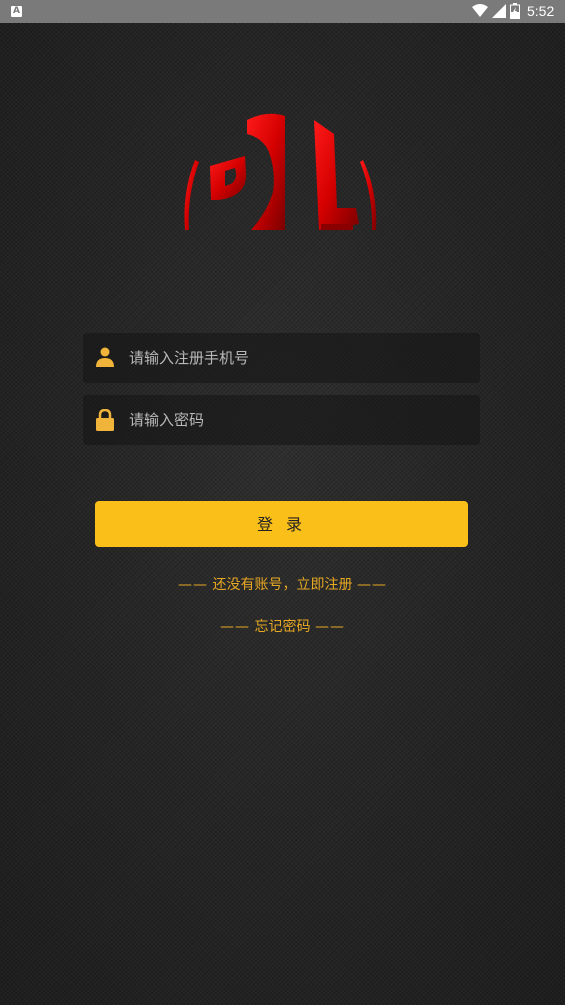 This screenshot has height=1005, width=565. What do you see at coordinates (480, 10) in the screenshot?
I see `wifi-icon` at bounding box center [480, 10].